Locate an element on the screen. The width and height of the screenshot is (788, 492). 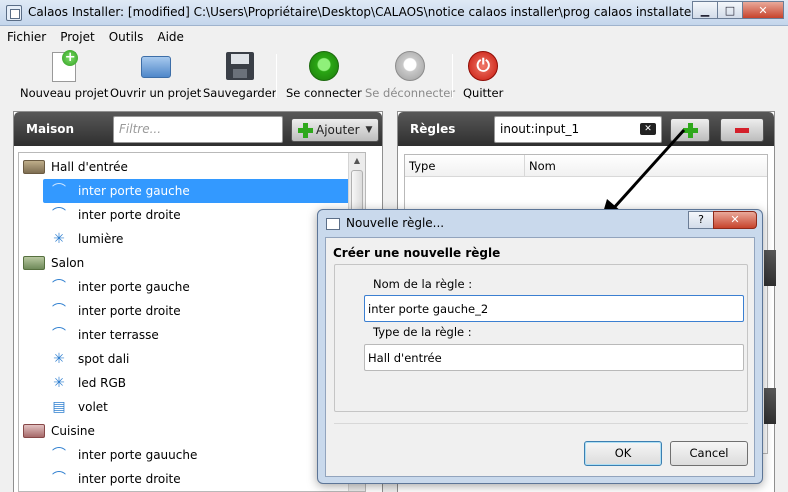
rule-name-input: inter porte gauche_2 is located at coordinates (554, 308).